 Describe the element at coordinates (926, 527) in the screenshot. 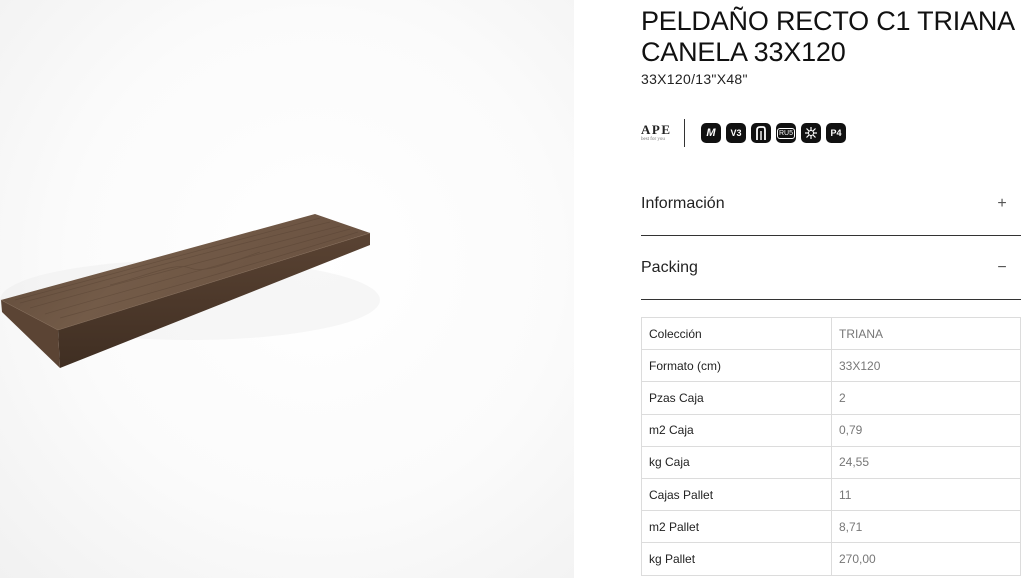

I see `table-cell-value: 8,71` at that location.